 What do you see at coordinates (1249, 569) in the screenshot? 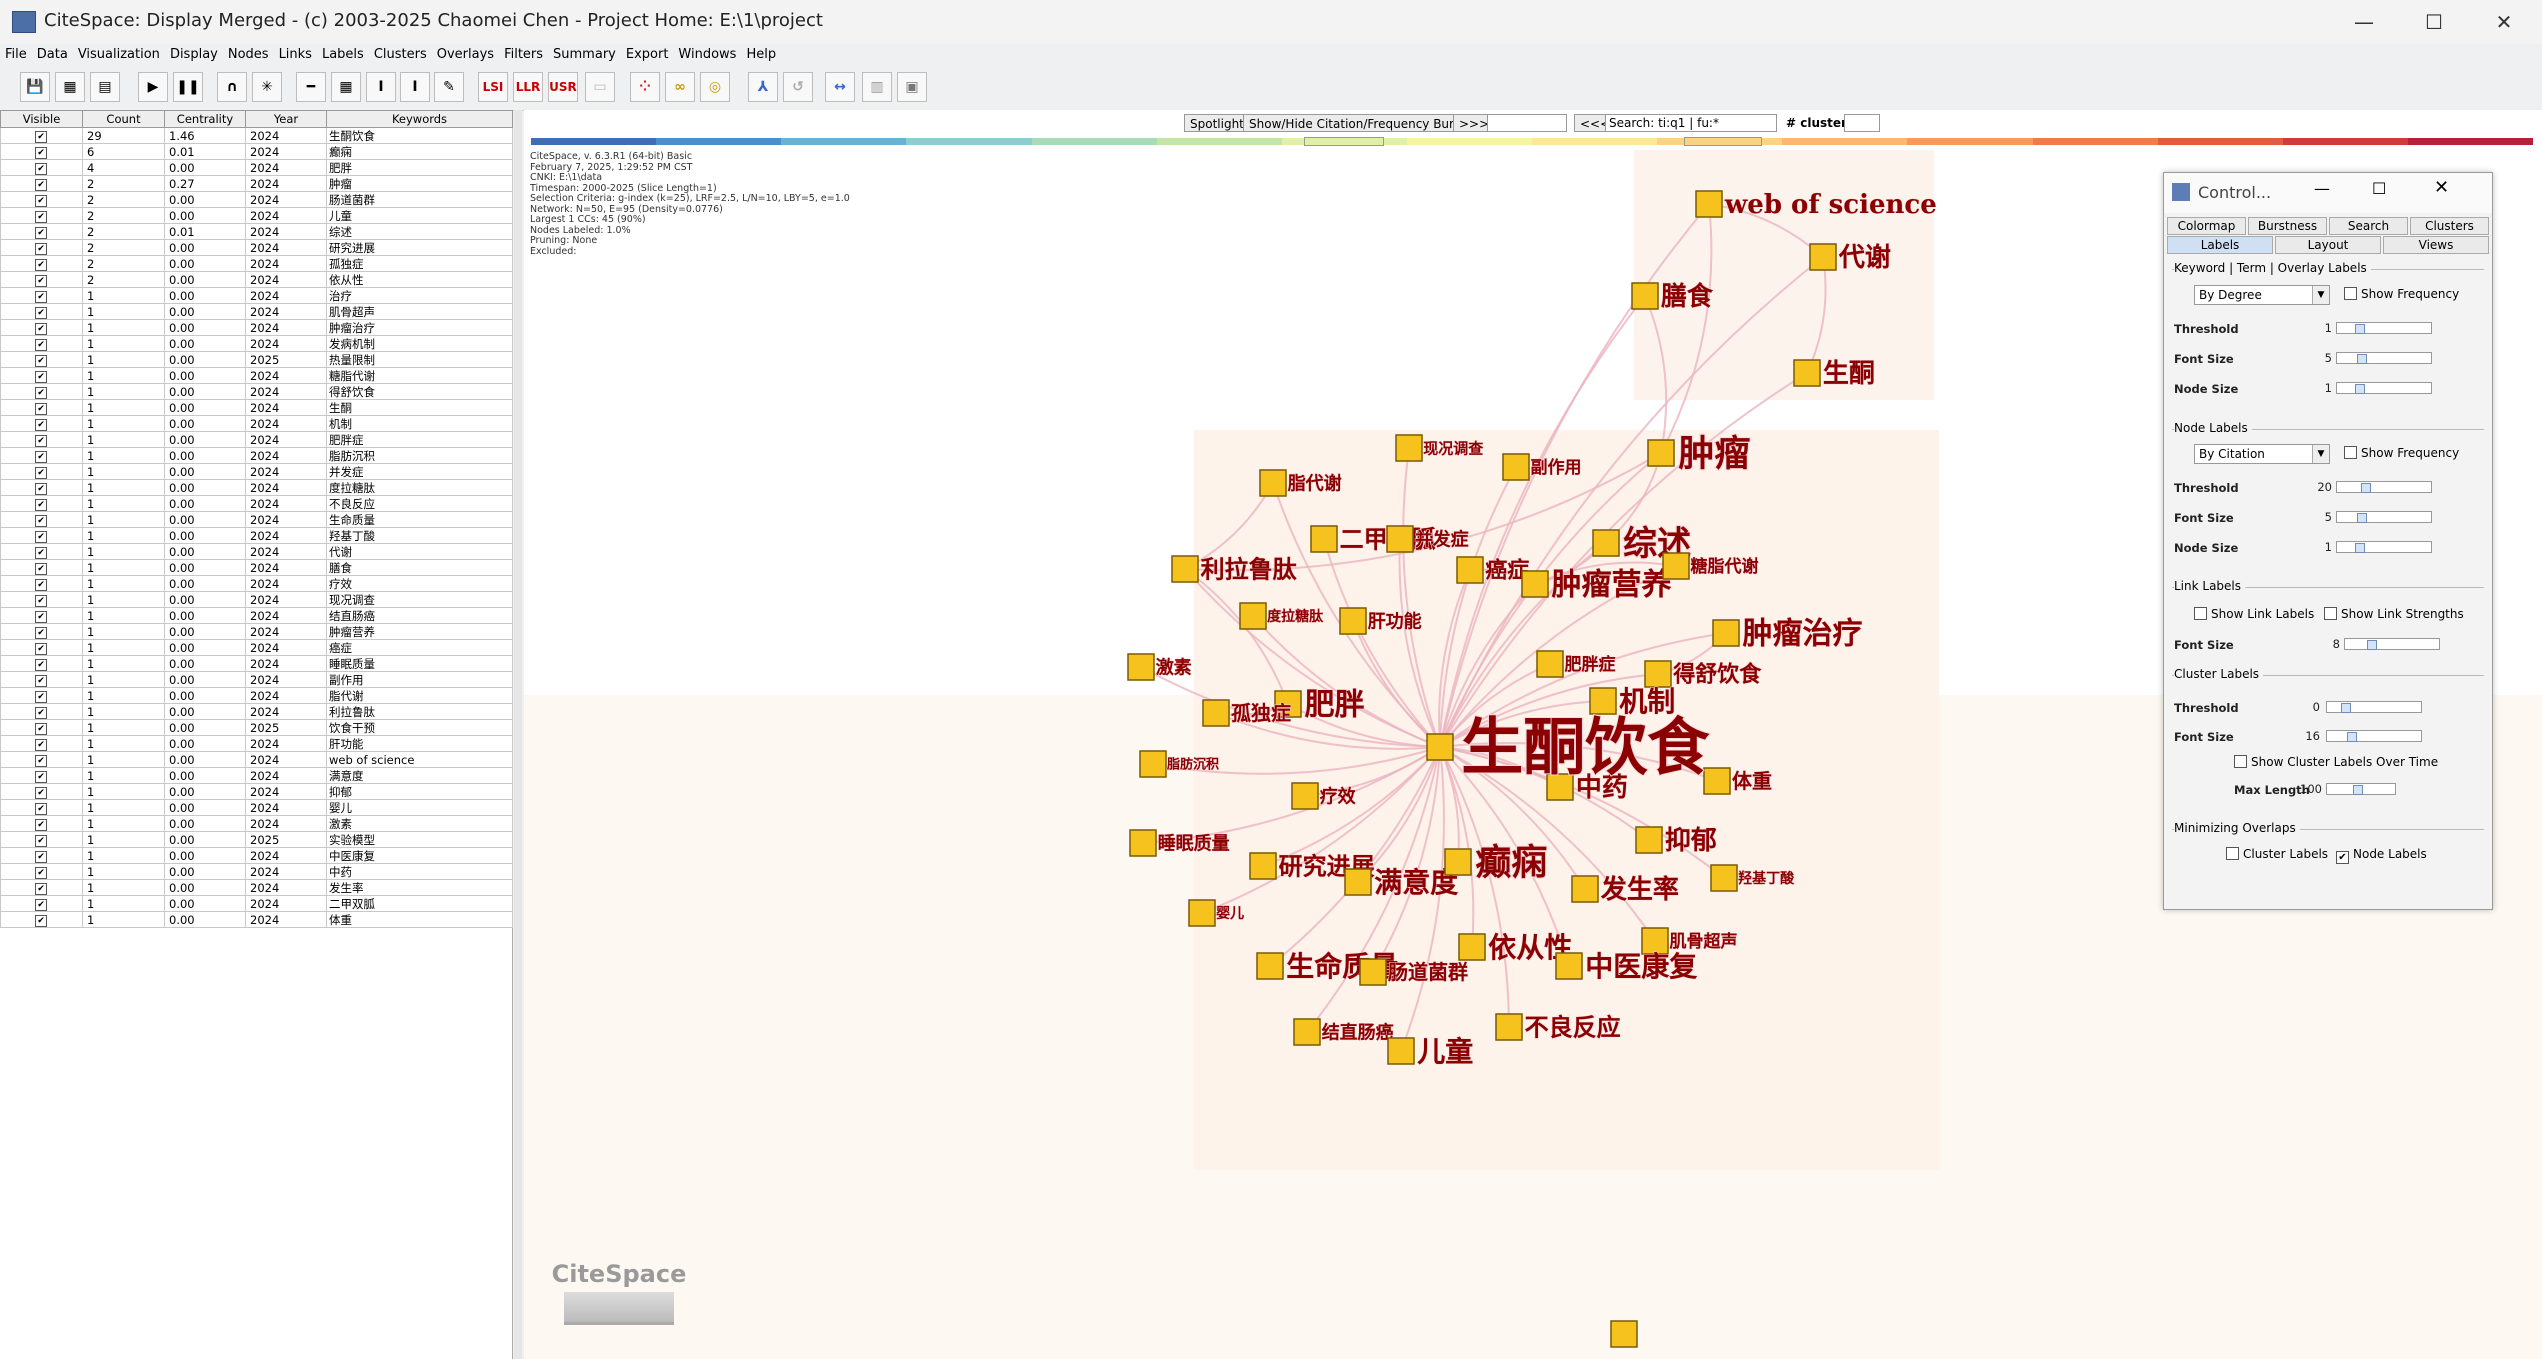
I see `network-node-label: 利拉鲁肽` at bounding box center [1249, 569].